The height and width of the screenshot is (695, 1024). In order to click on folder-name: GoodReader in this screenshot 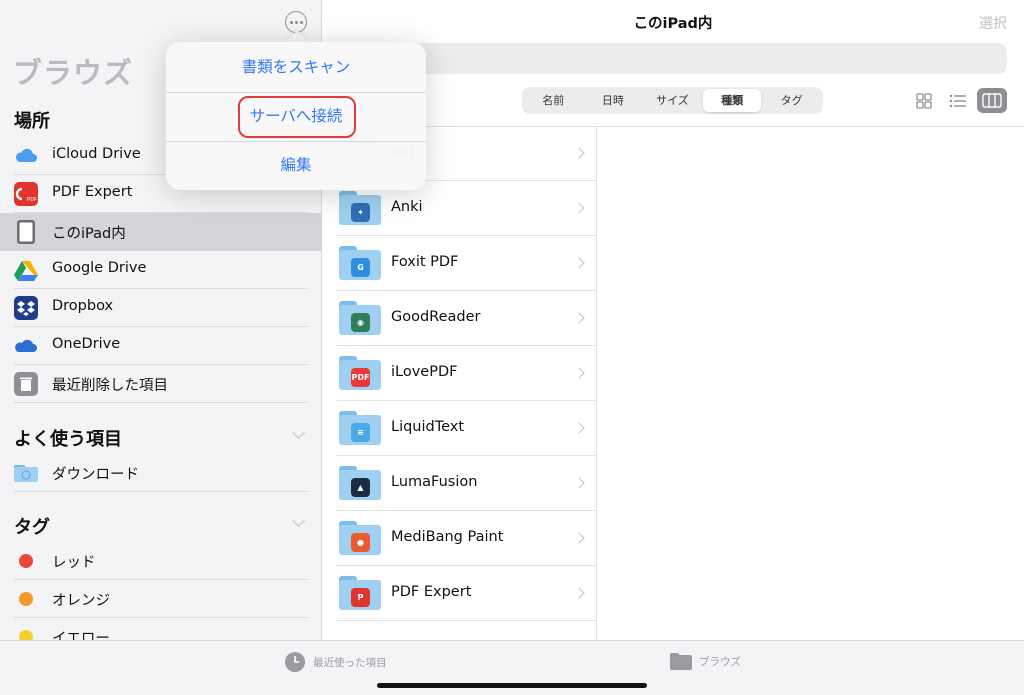, I will do `click(436, 317)`.